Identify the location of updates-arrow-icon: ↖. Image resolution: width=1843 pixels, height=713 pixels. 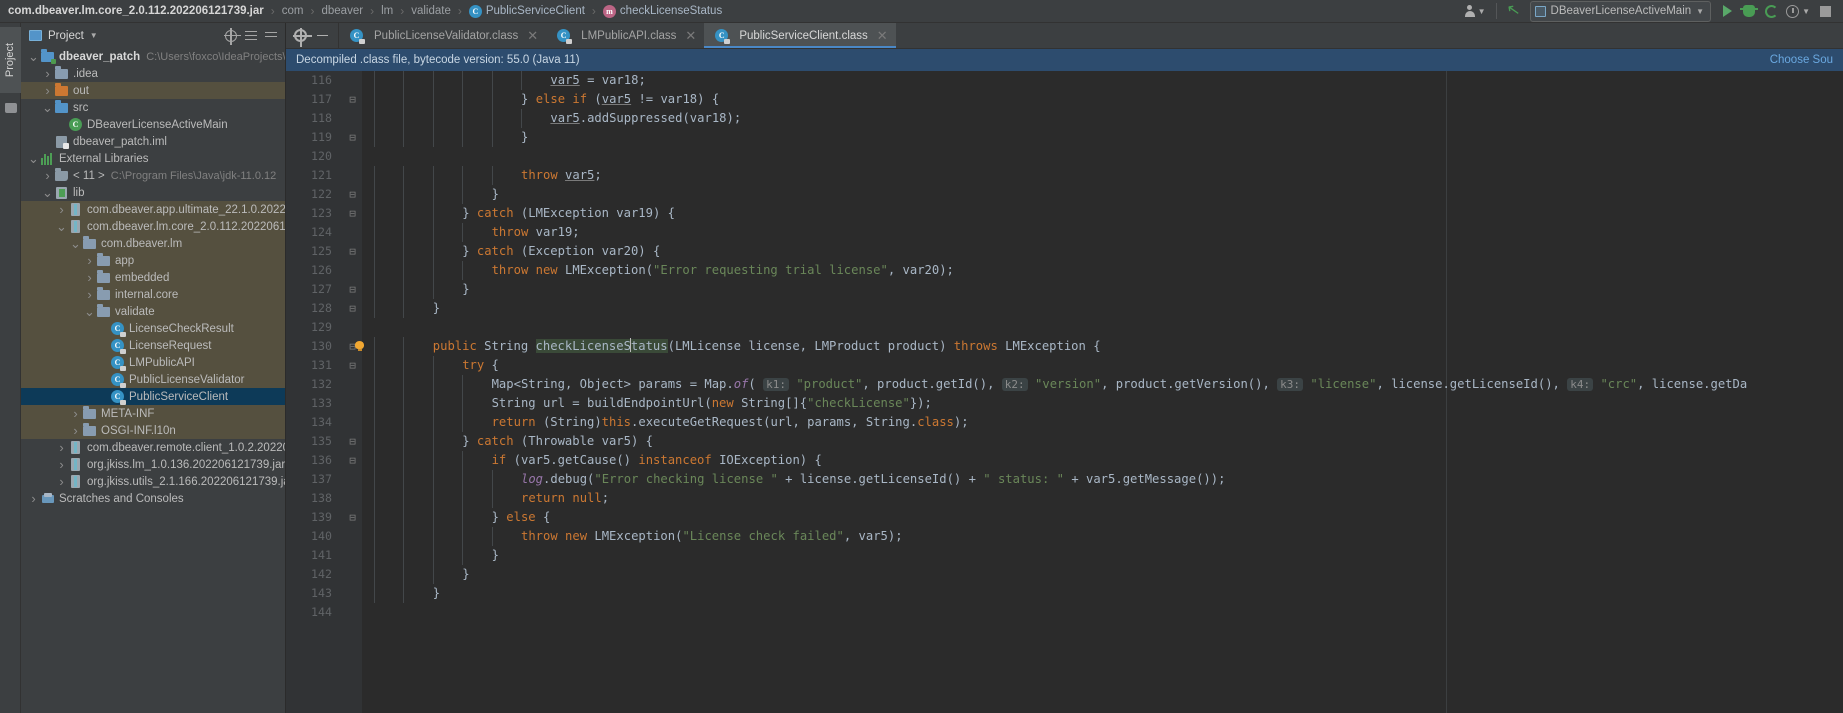
(1514, 11).